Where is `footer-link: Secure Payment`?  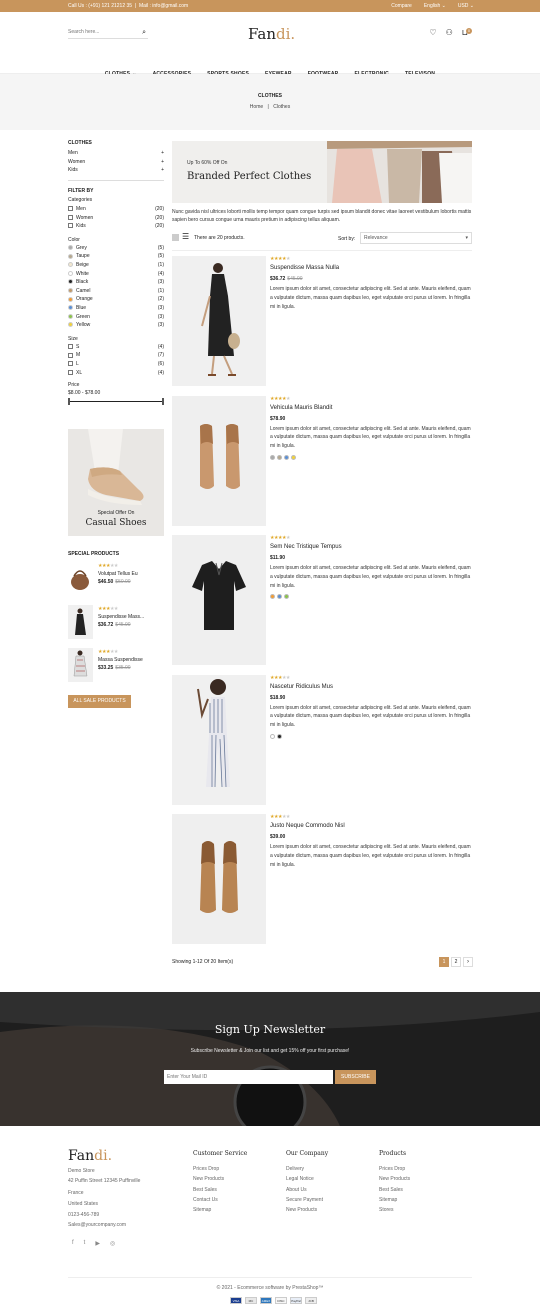
footer-link: Secure Payment is located at coordinates (307, 1202).